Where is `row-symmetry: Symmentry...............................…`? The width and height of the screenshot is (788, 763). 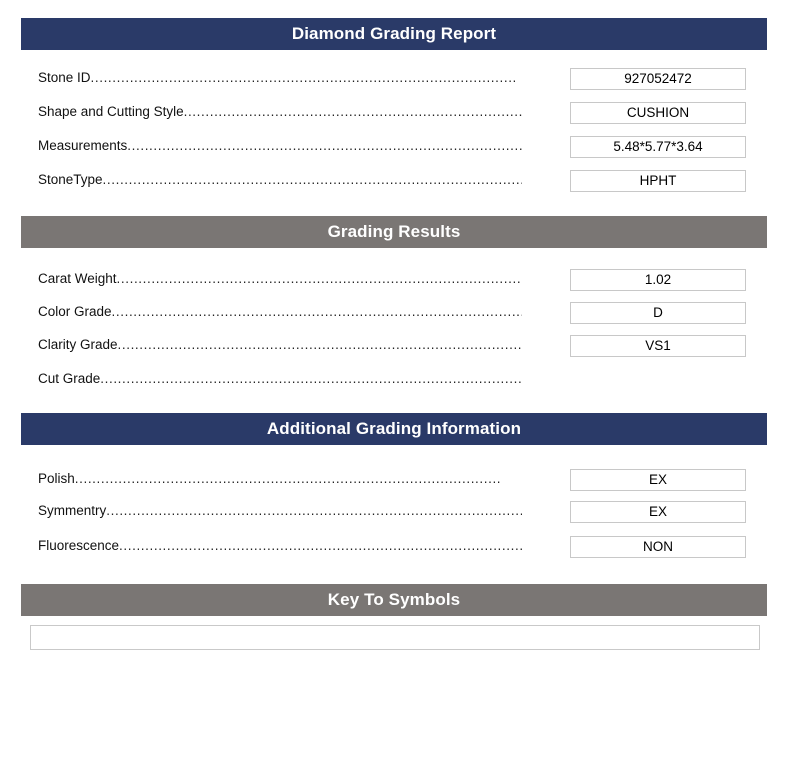 row-symmetry: Symmentry...............................… is located at coordinates (394, 512).